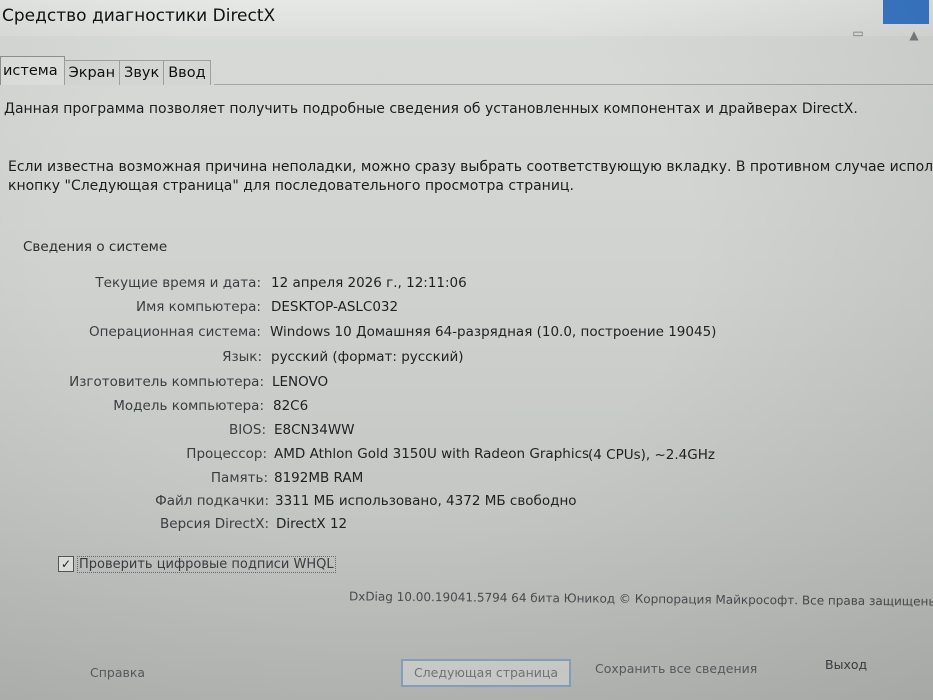 Image resolution: width=933 pixels, height=700 pixels. Describe the element at coordinates (466, 527) in the screenshot. I see `info-row-directx: Версия DirectX: DirectX 12` at that location.